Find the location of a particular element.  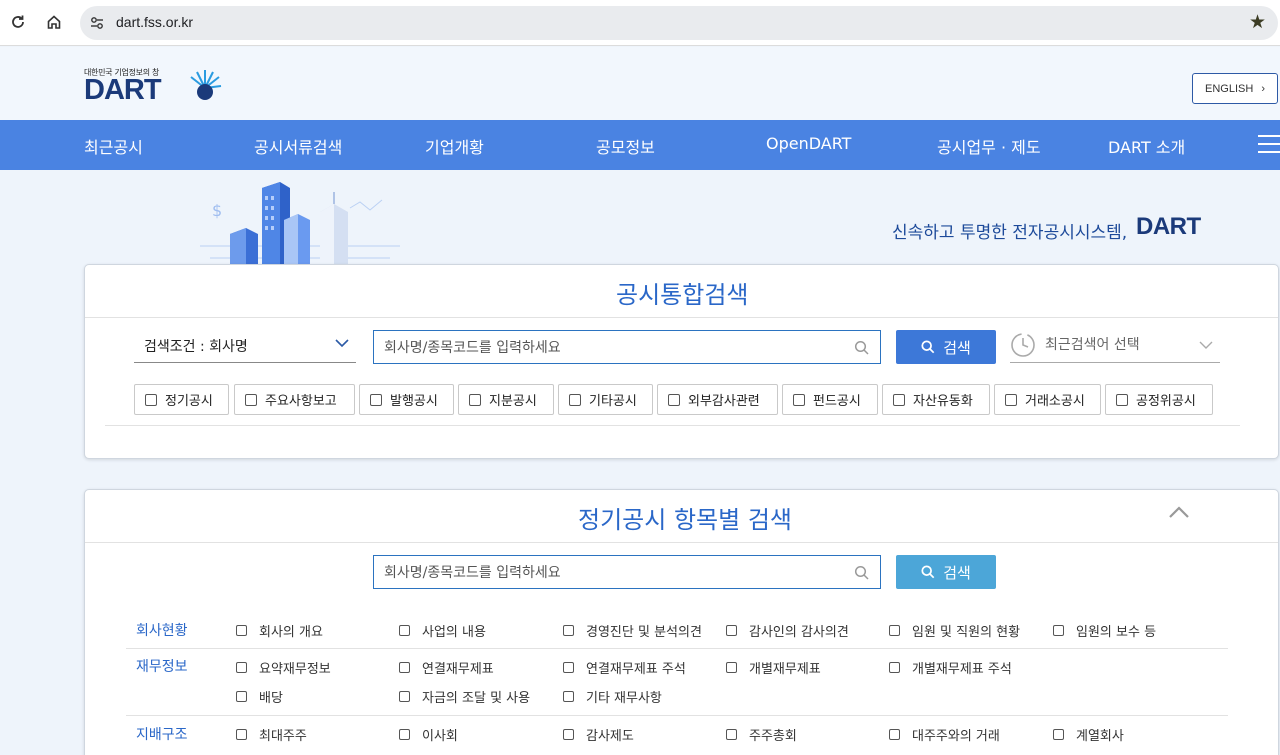

filter-fund-disclosure: 펀드공시 is located at coordinates (830, 399).